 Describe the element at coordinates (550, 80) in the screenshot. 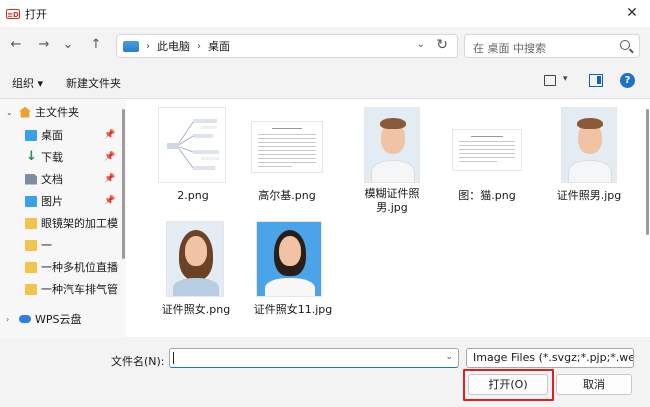

I see `view-mode-icon` at that location.